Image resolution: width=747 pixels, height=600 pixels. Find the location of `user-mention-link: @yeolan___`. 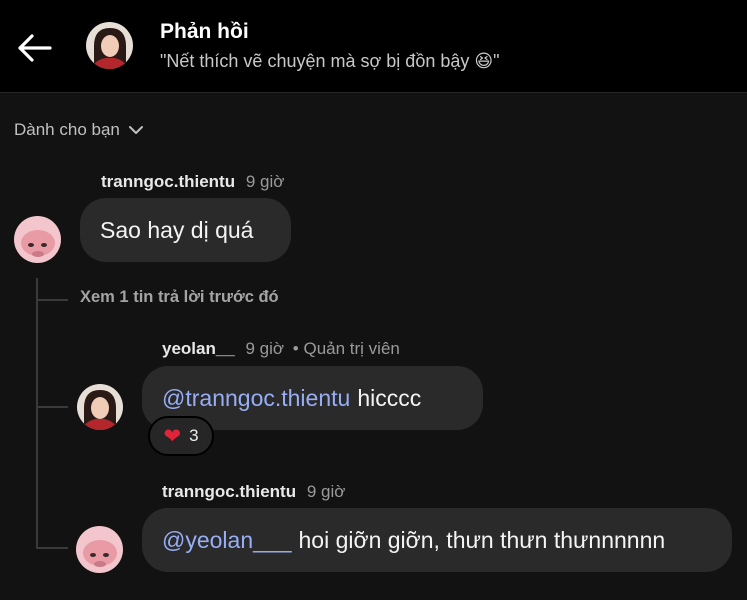

user-mention-link: @yeolan___ is located at coordinates (227, 540).